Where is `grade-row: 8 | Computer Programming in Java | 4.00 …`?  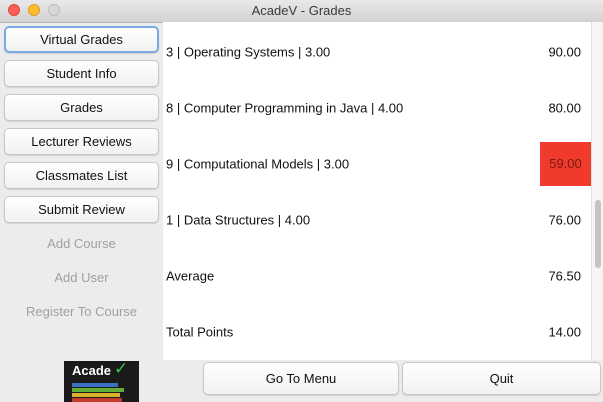 grade-row: 8 | Computer Programming in Java | 4.00 … is located at coordinates (377, 108).